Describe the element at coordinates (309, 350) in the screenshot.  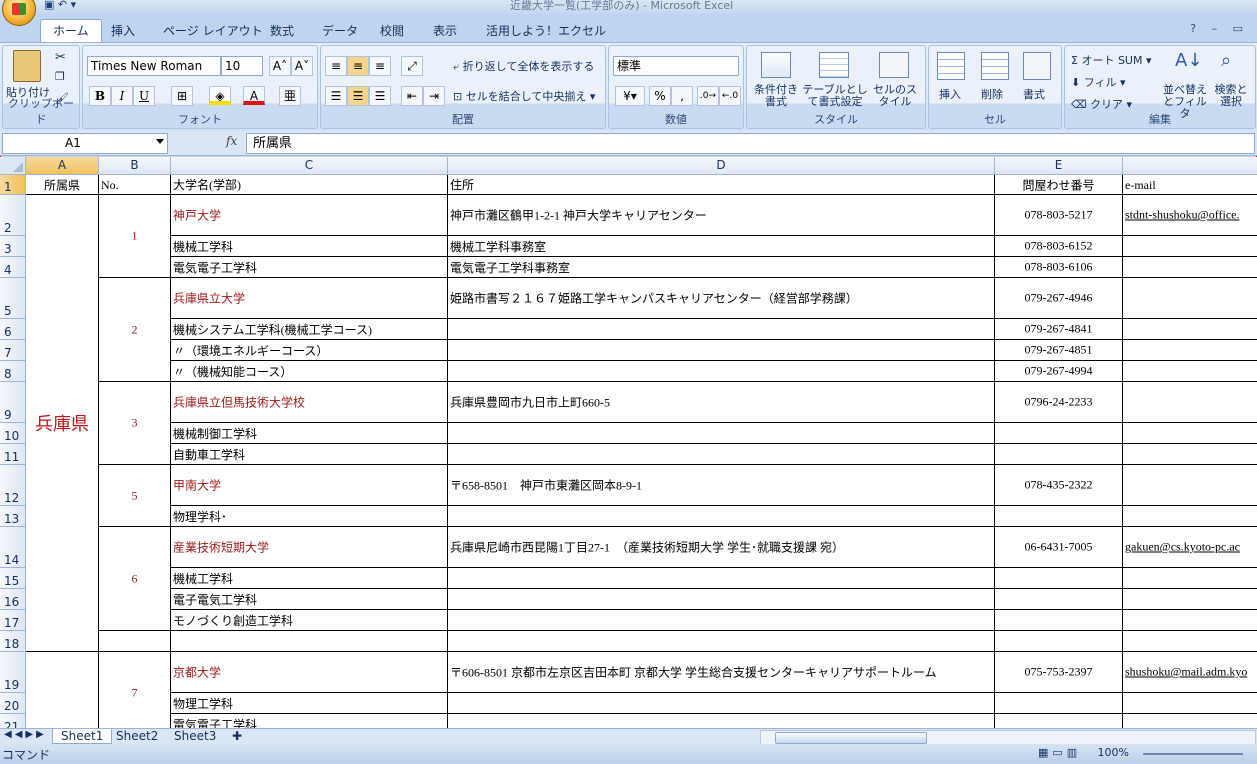
I see `cell-c7: 〃（環境エネルギーコース）` at that location.